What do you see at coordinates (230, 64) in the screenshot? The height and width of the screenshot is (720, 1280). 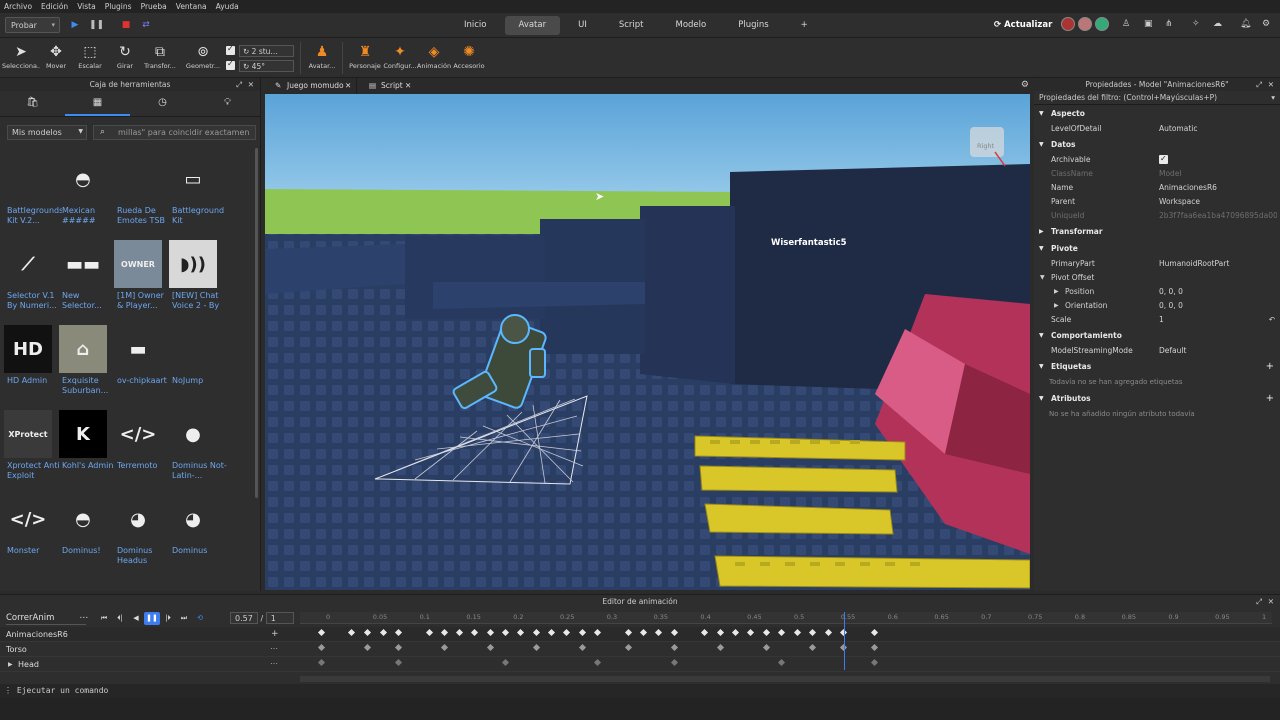 I see `angle-snap-checkbox` at bounding box center [230, 64].